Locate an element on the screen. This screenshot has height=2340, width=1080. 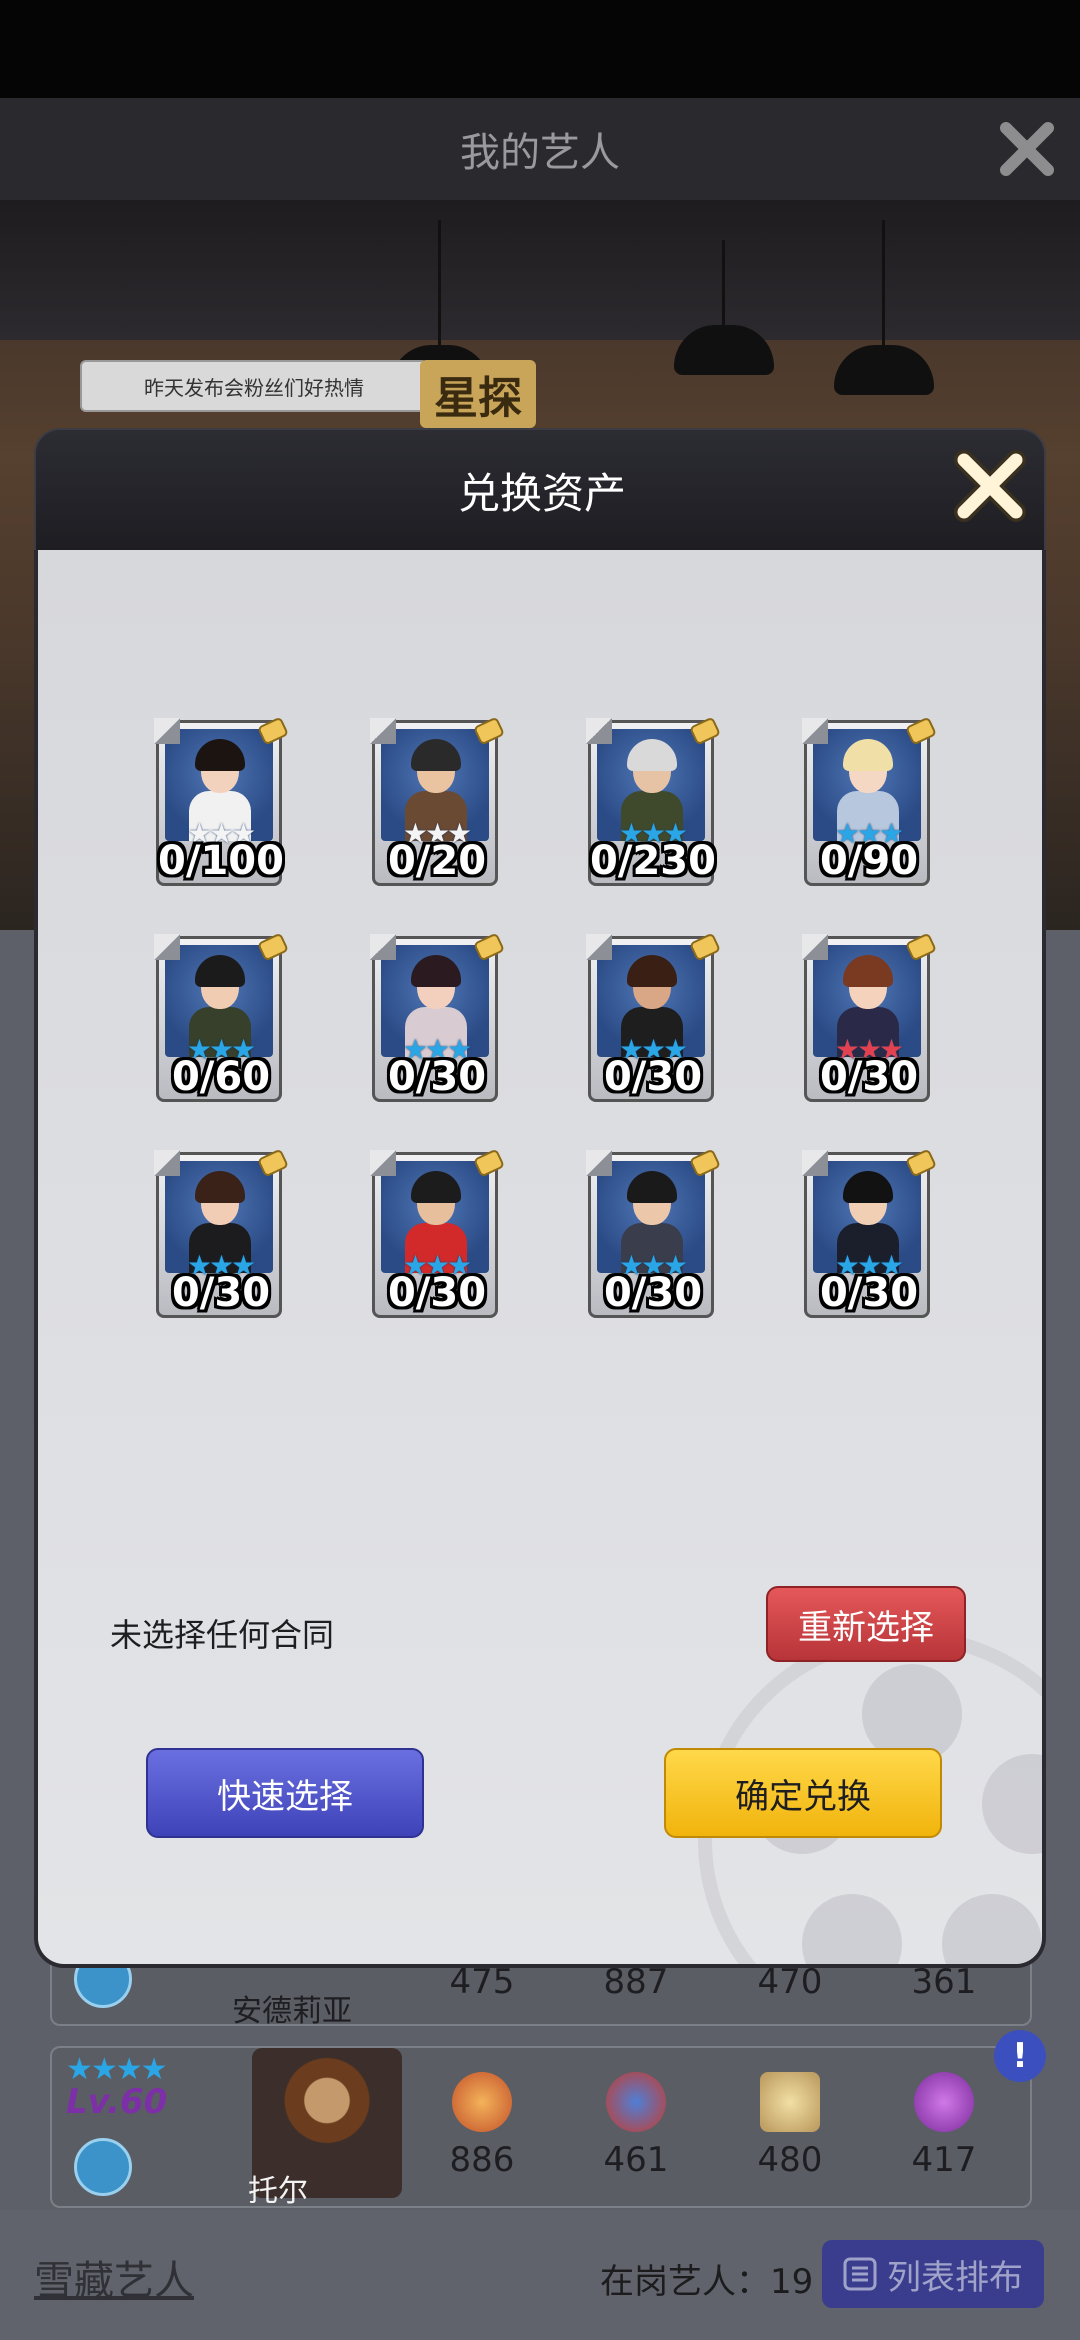
on-duty-label: 在岗艺人：19 is located at coordinates (706, 2278).